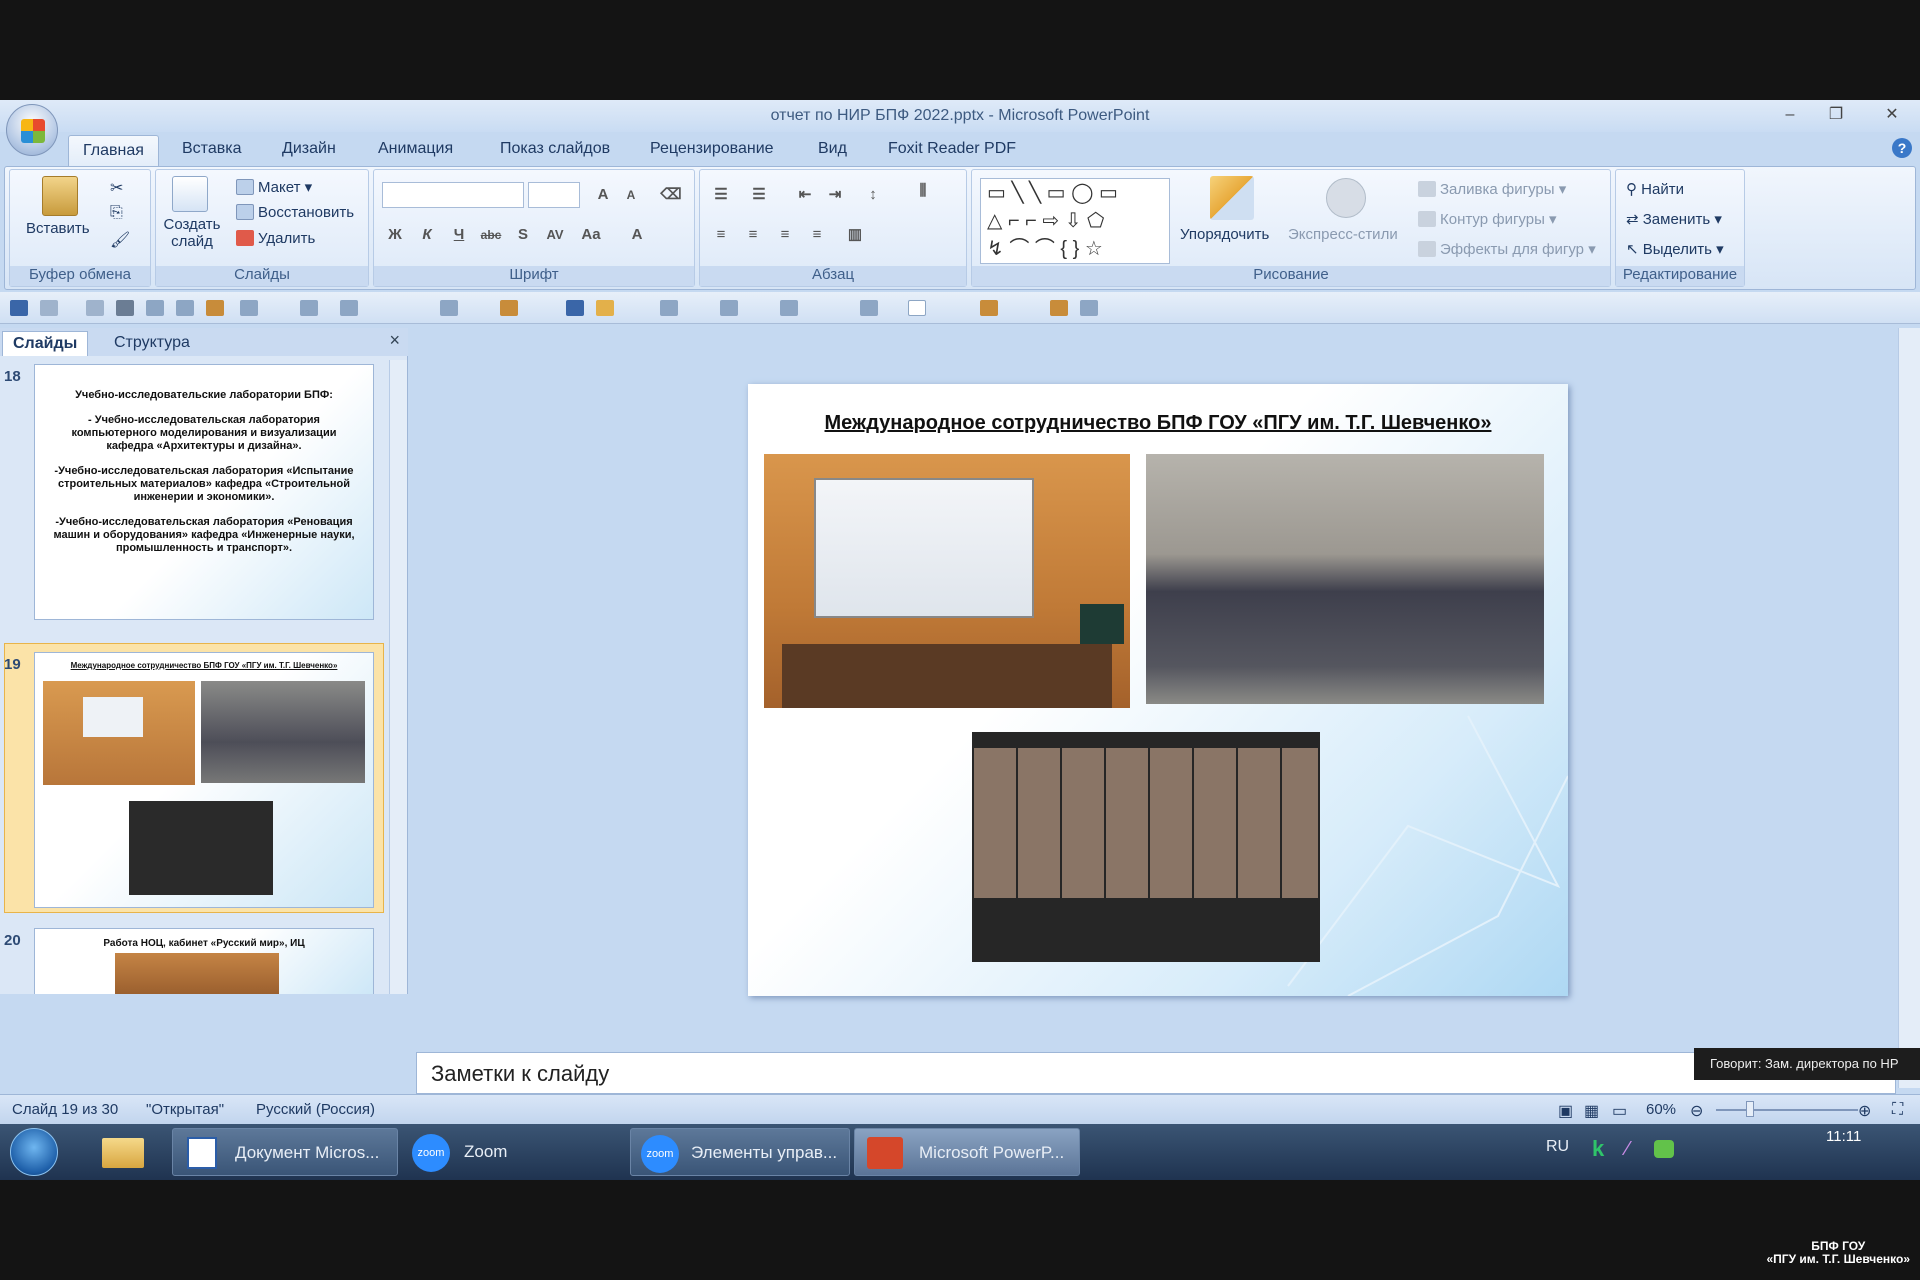  Describe the element at coordinates (1655, 189) in the screenshot. I see `find-button: ⚲ Найти` at that location.